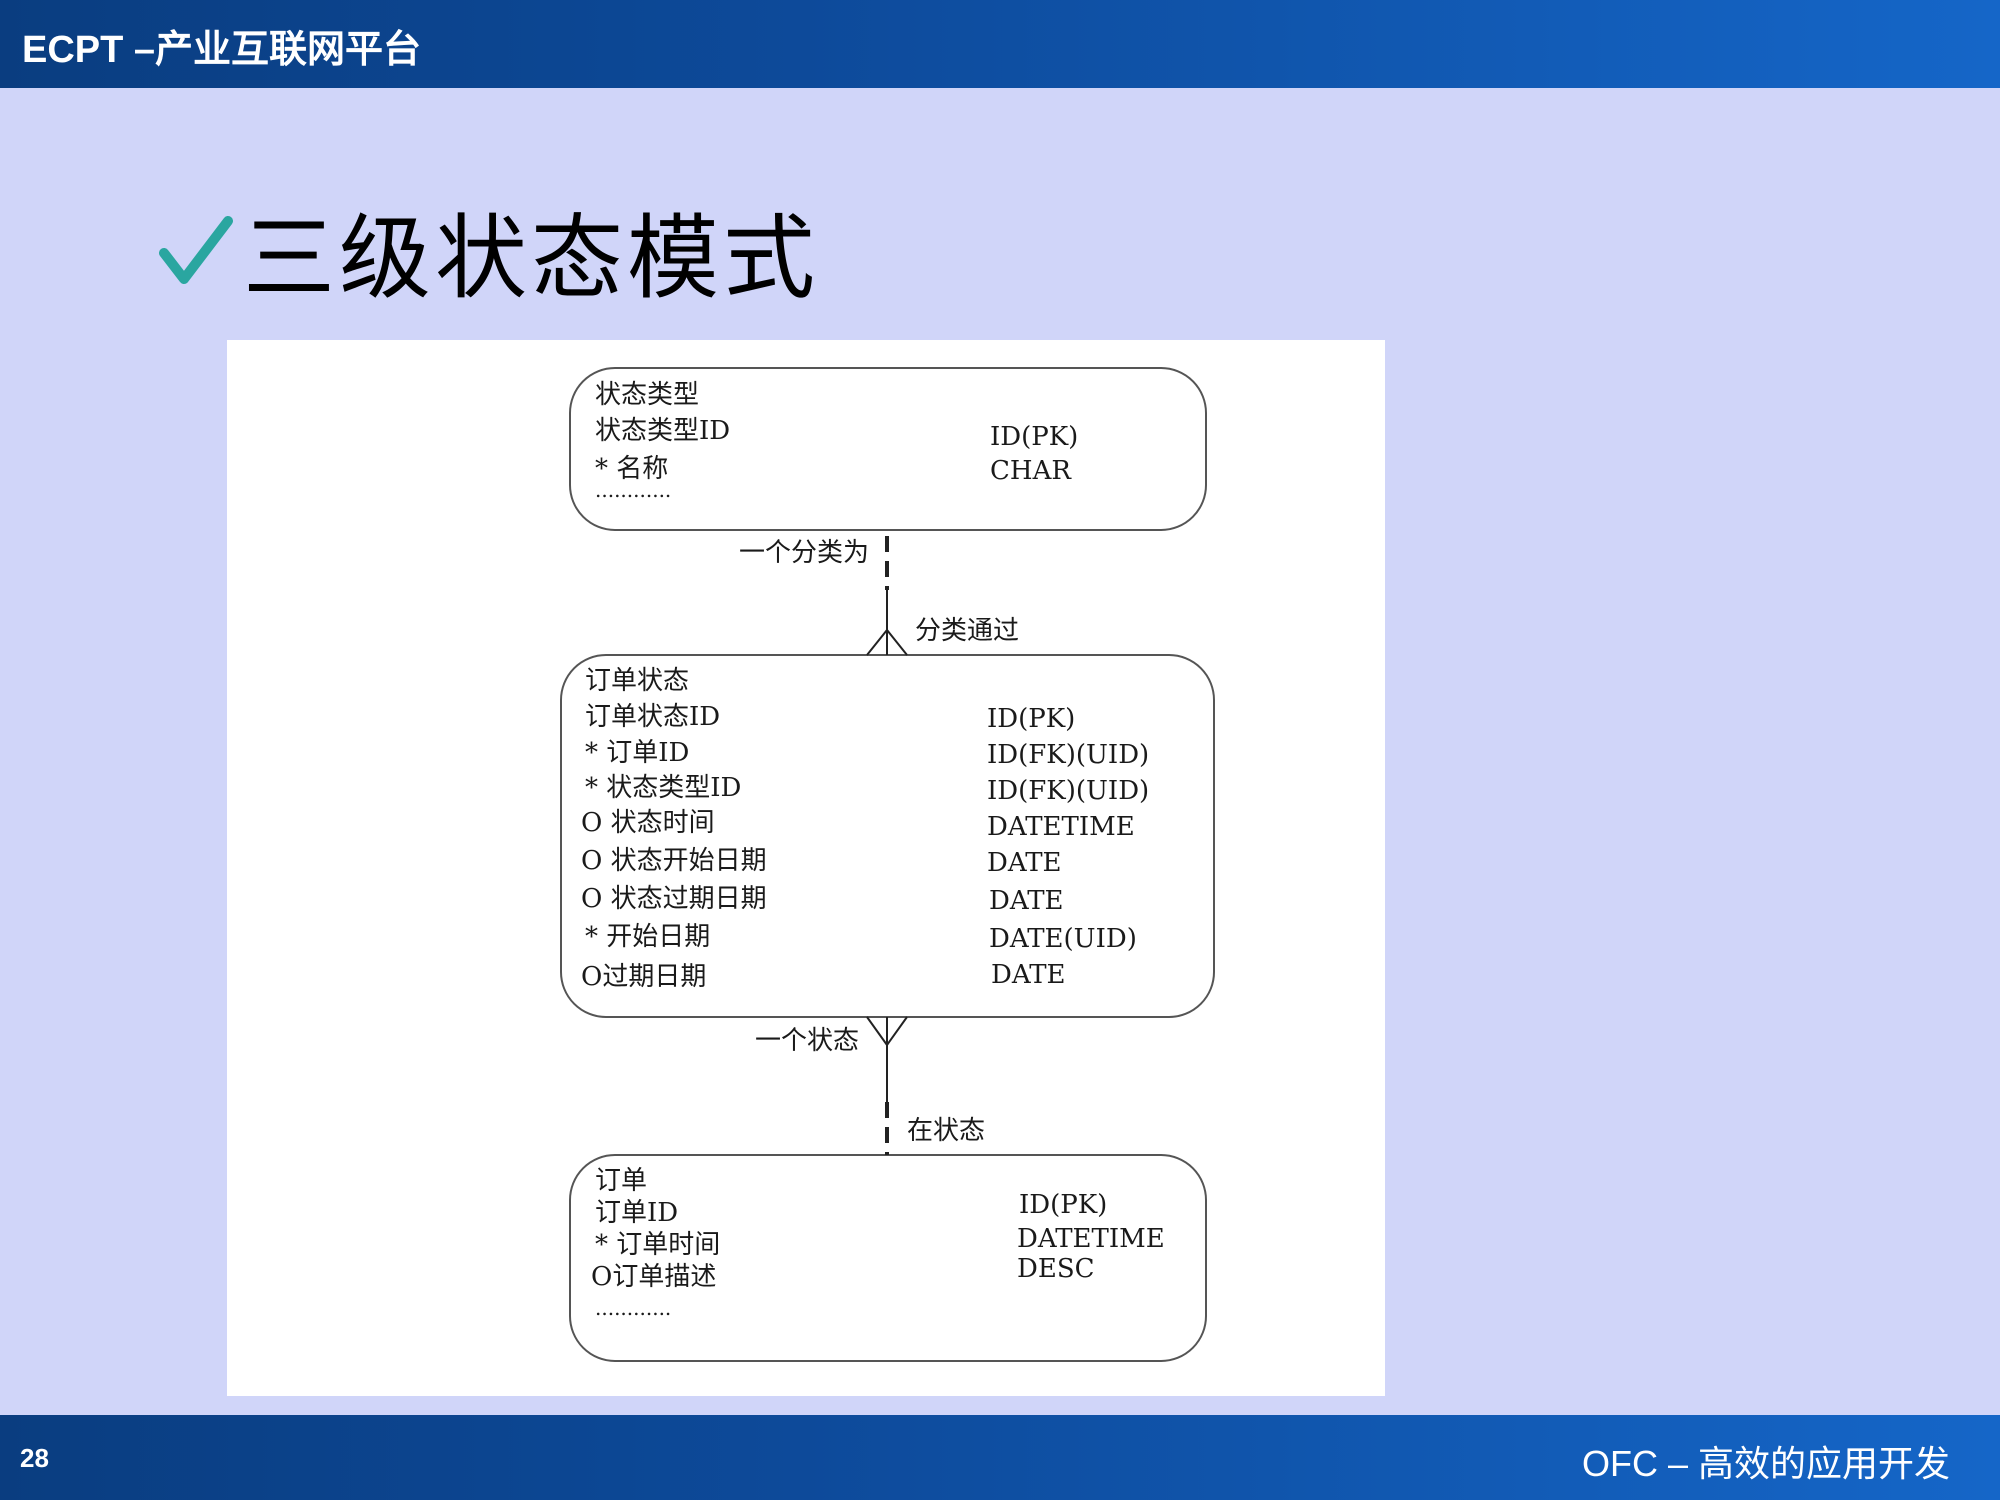  Describe the element at coordinates (658, 1245) in the screenshot. I see `entity-field: * 订单时间` at that location.